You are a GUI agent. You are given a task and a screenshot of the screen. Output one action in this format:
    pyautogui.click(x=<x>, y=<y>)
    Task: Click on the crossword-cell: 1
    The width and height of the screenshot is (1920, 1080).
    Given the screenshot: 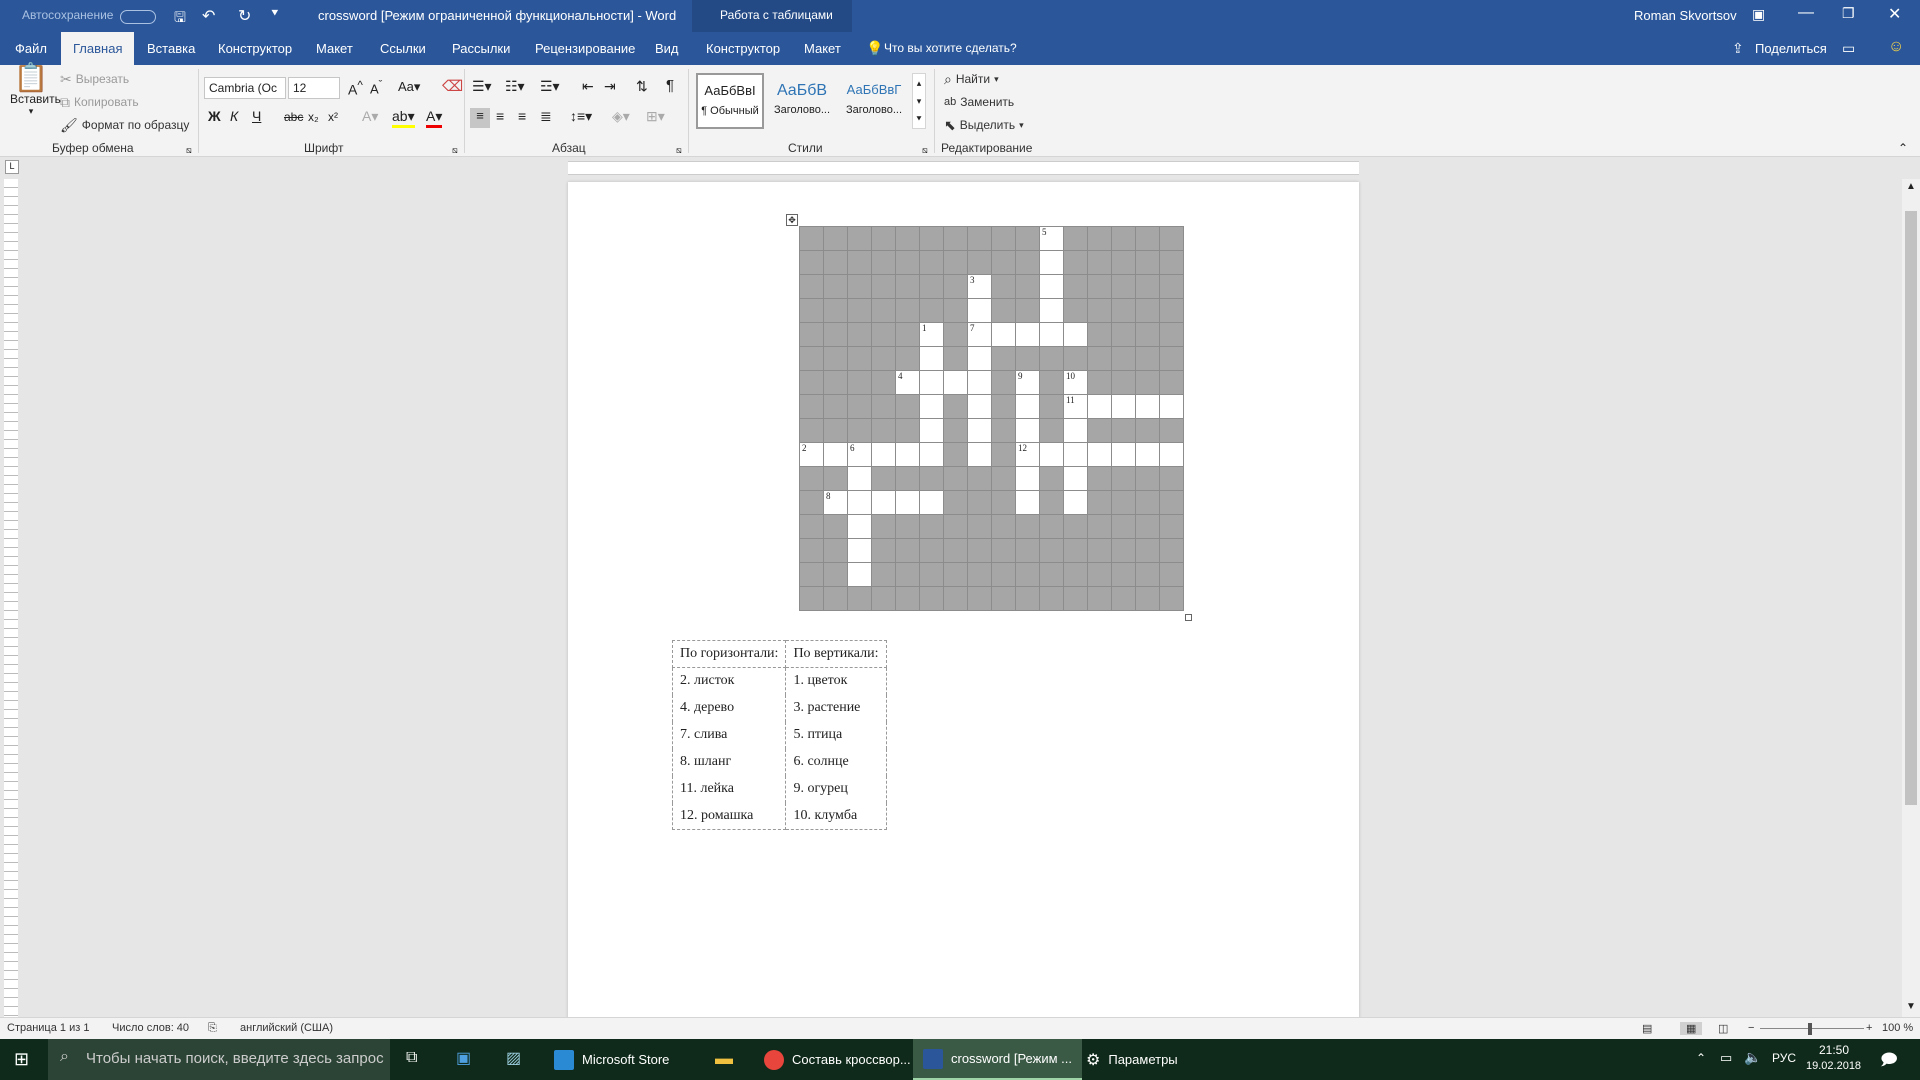 What is the action you would take?
    pyautogui.click(x=931, y=334)
    